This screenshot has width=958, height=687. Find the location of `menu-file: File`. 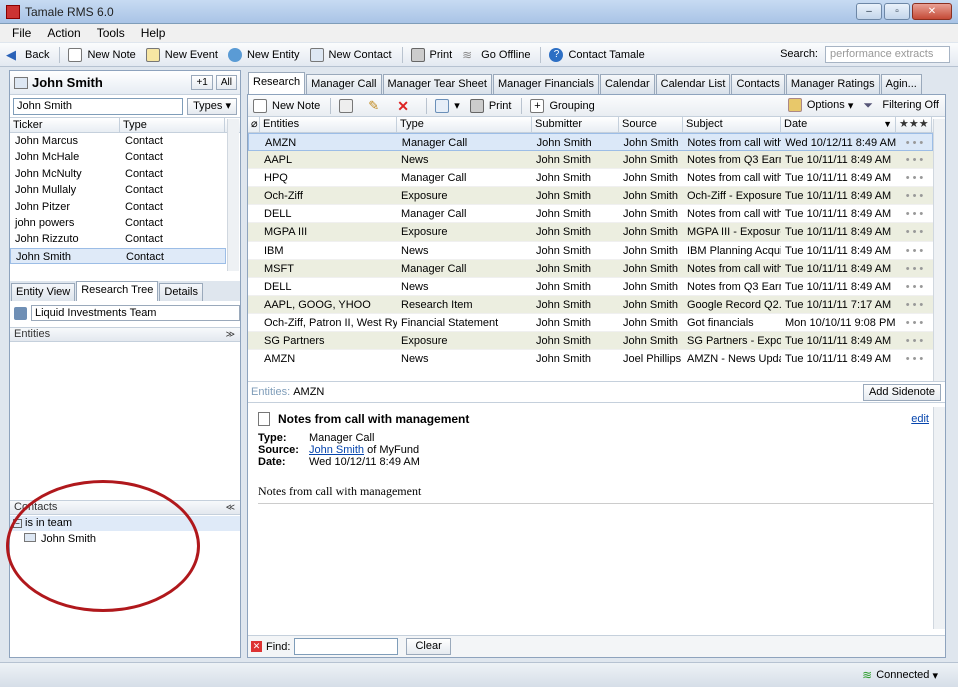

menu-file: File is located at coordinates (21, 33).